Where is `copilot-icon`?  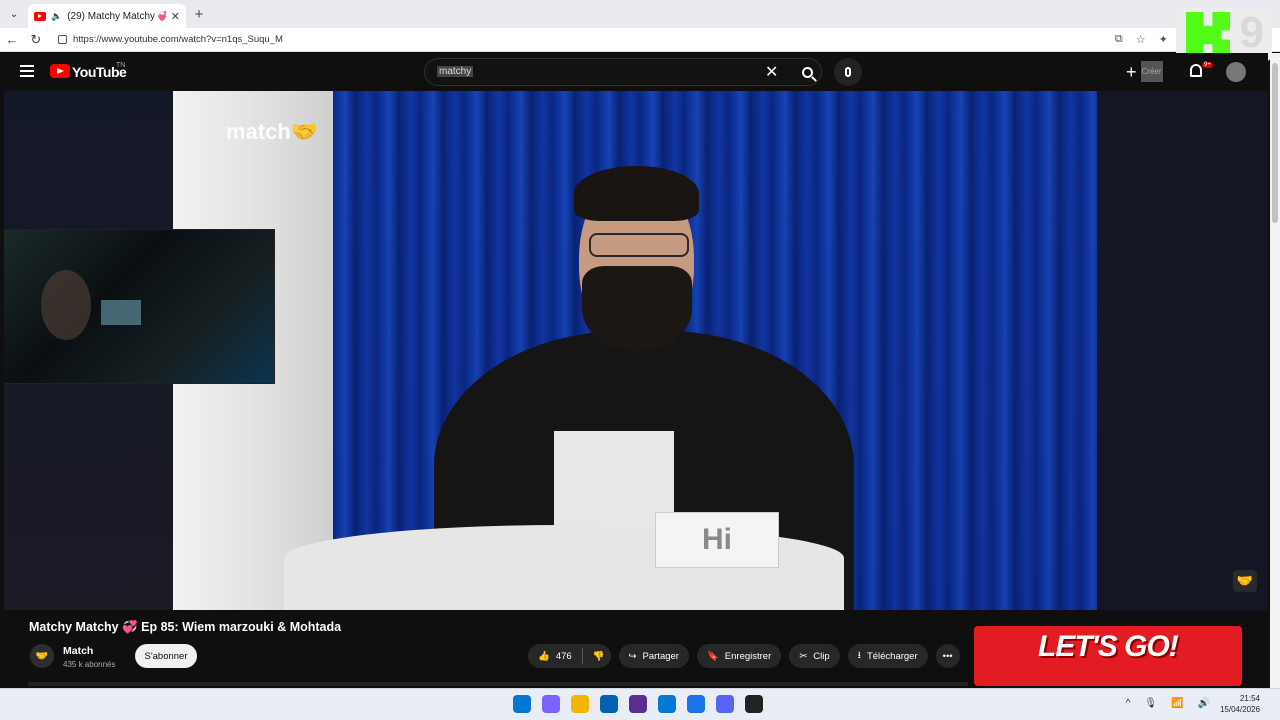
copilot-icon is located at coordinates (551, 704).